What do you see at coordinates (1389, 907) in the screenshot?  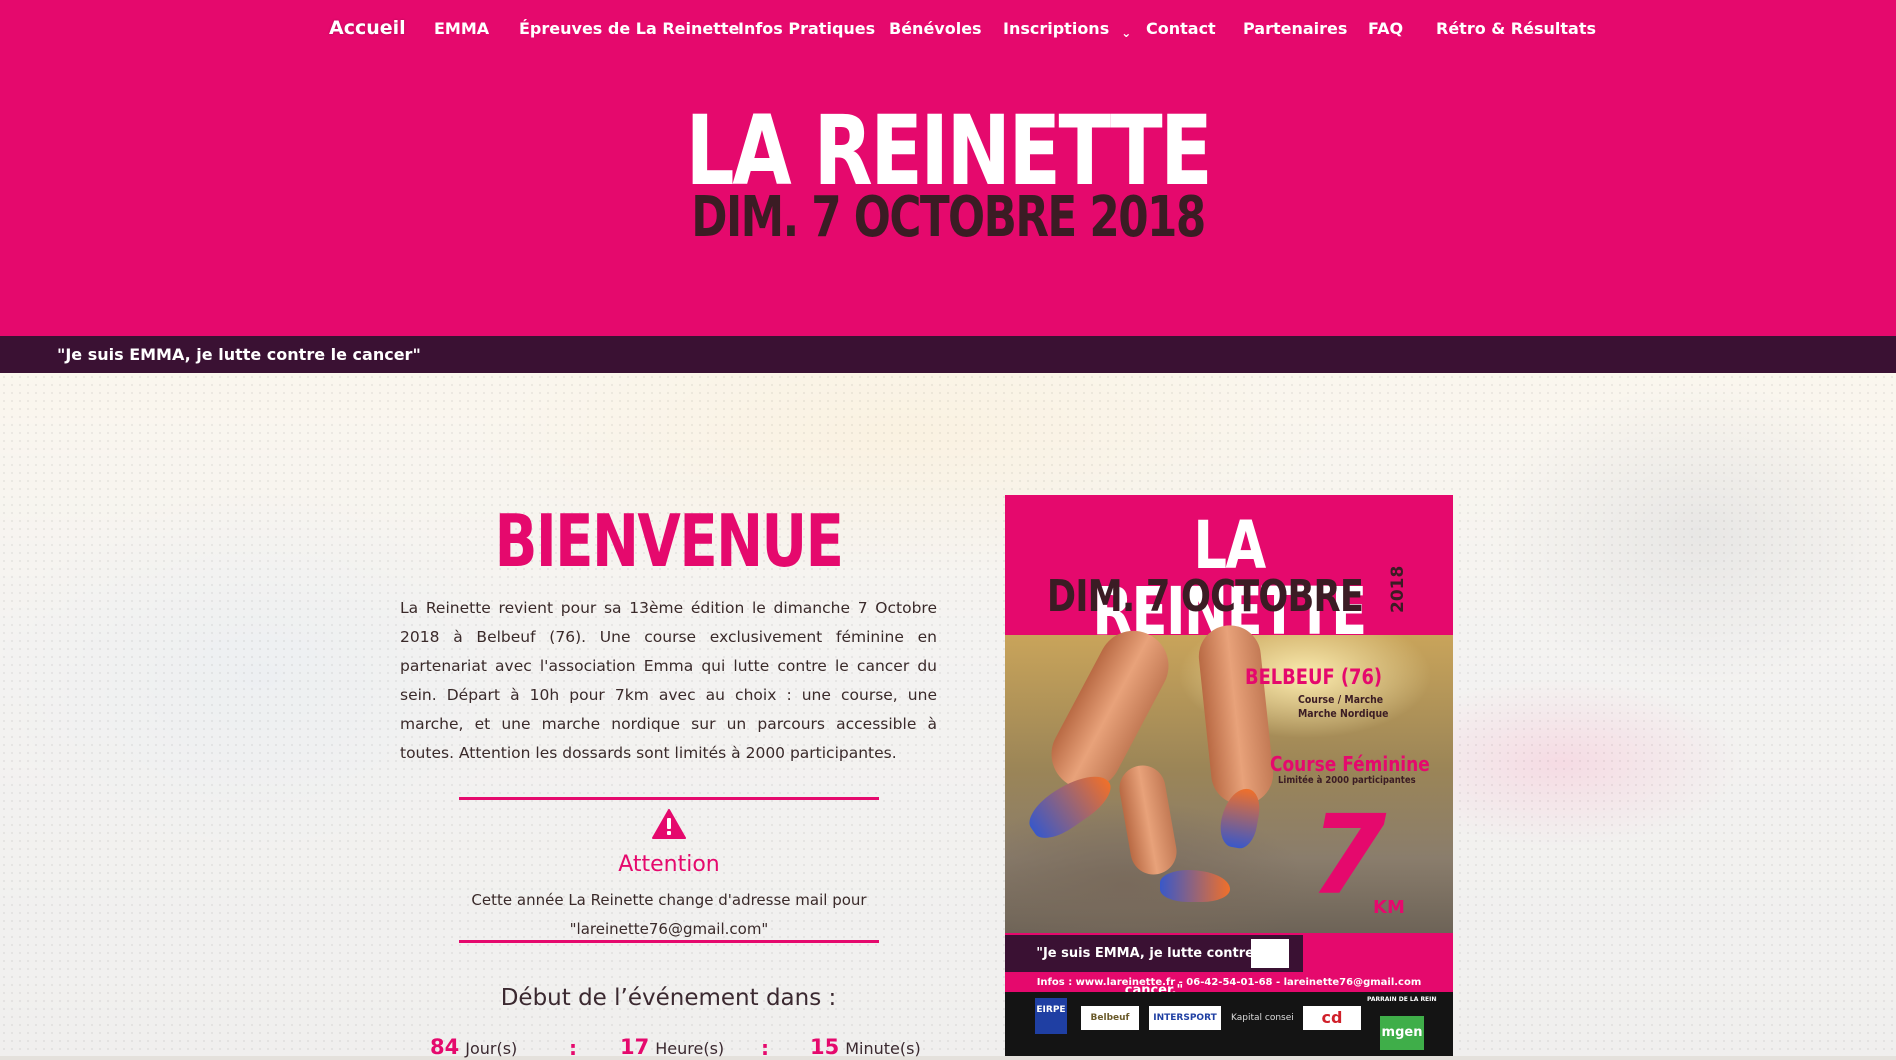 I see `poster-km: KM` at bounding box center [1389, 907].